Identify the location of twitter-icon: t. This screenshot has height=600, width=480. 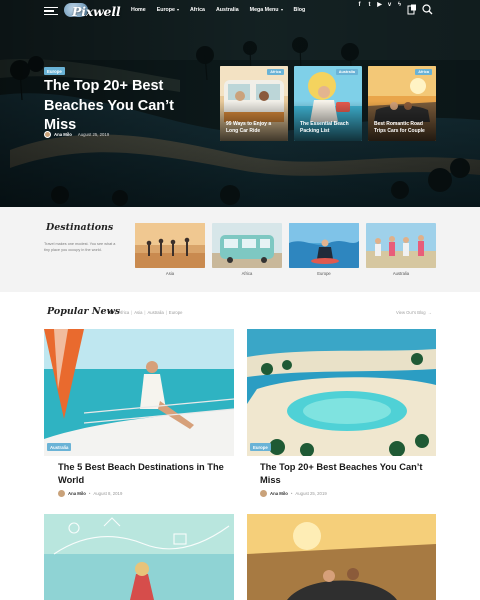
(369, 5).